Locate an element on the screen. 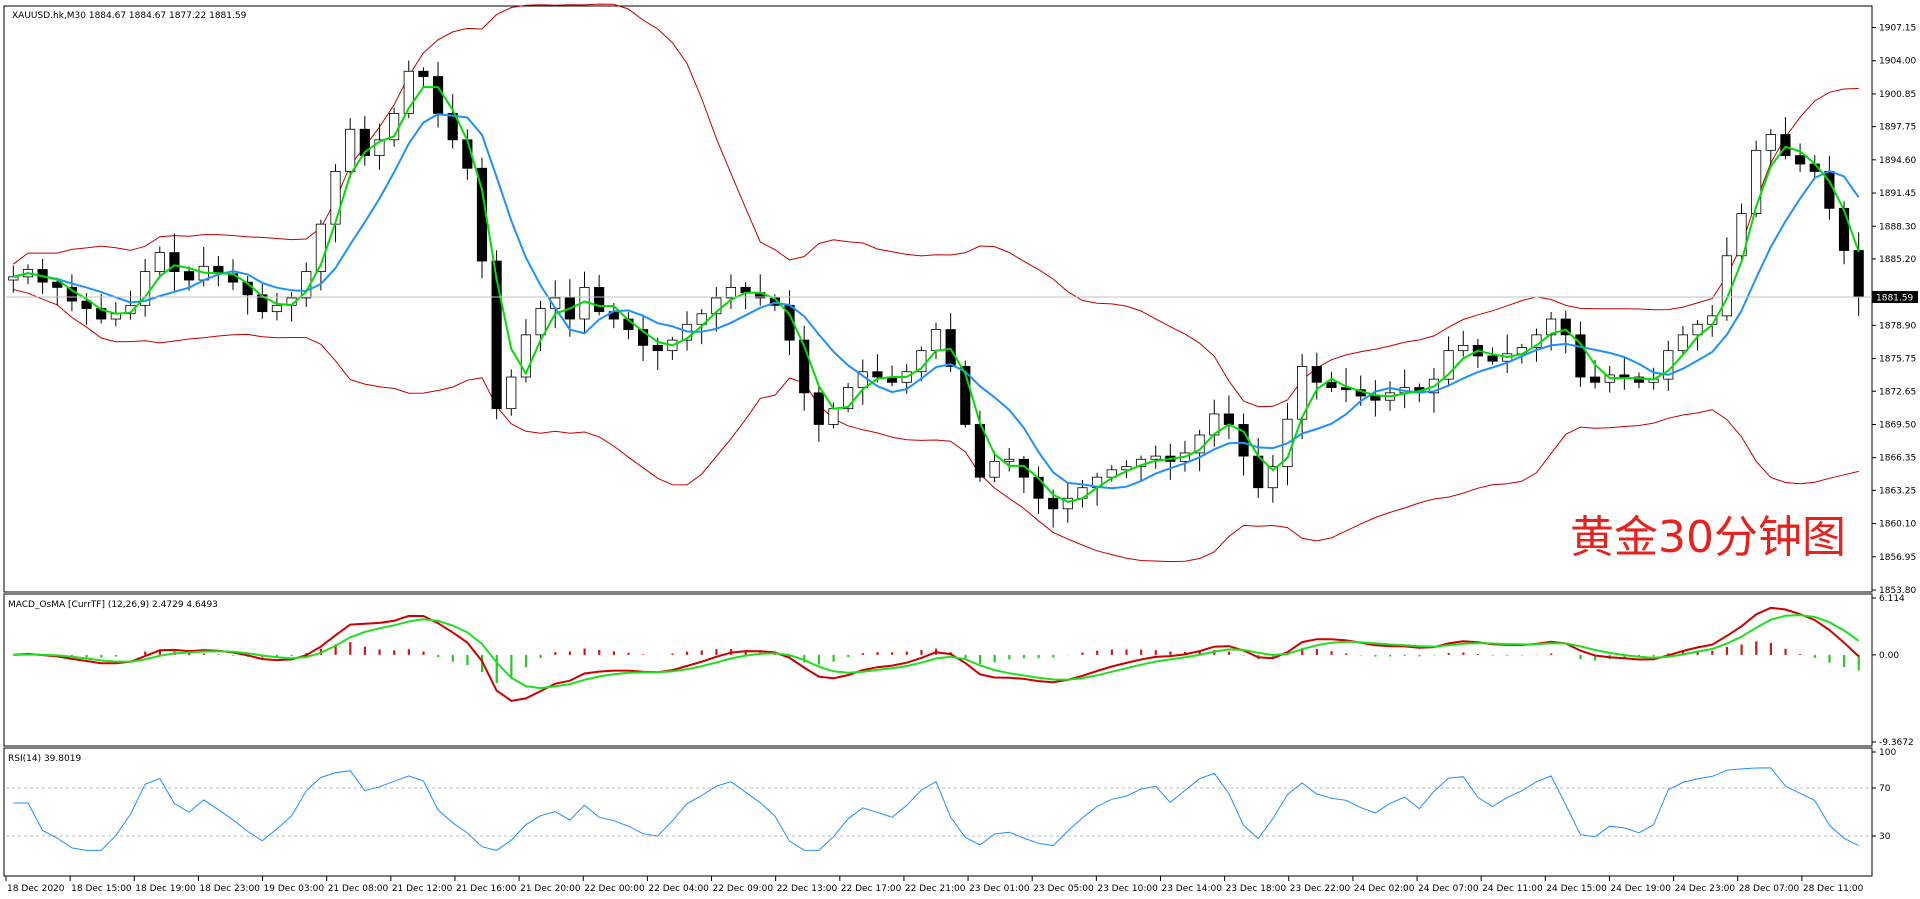 The height and width of the screenshot is (899, 1920). time-tick-label: 23 Dec 14:00 is located at coordinates (1191, 889).